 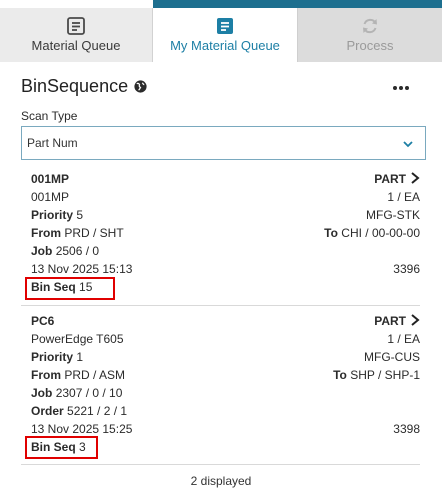 What do you see at coordinates (221, 88) in the screenshot?
I see `page-header: BinSequence` at bounding box center [221, 88].